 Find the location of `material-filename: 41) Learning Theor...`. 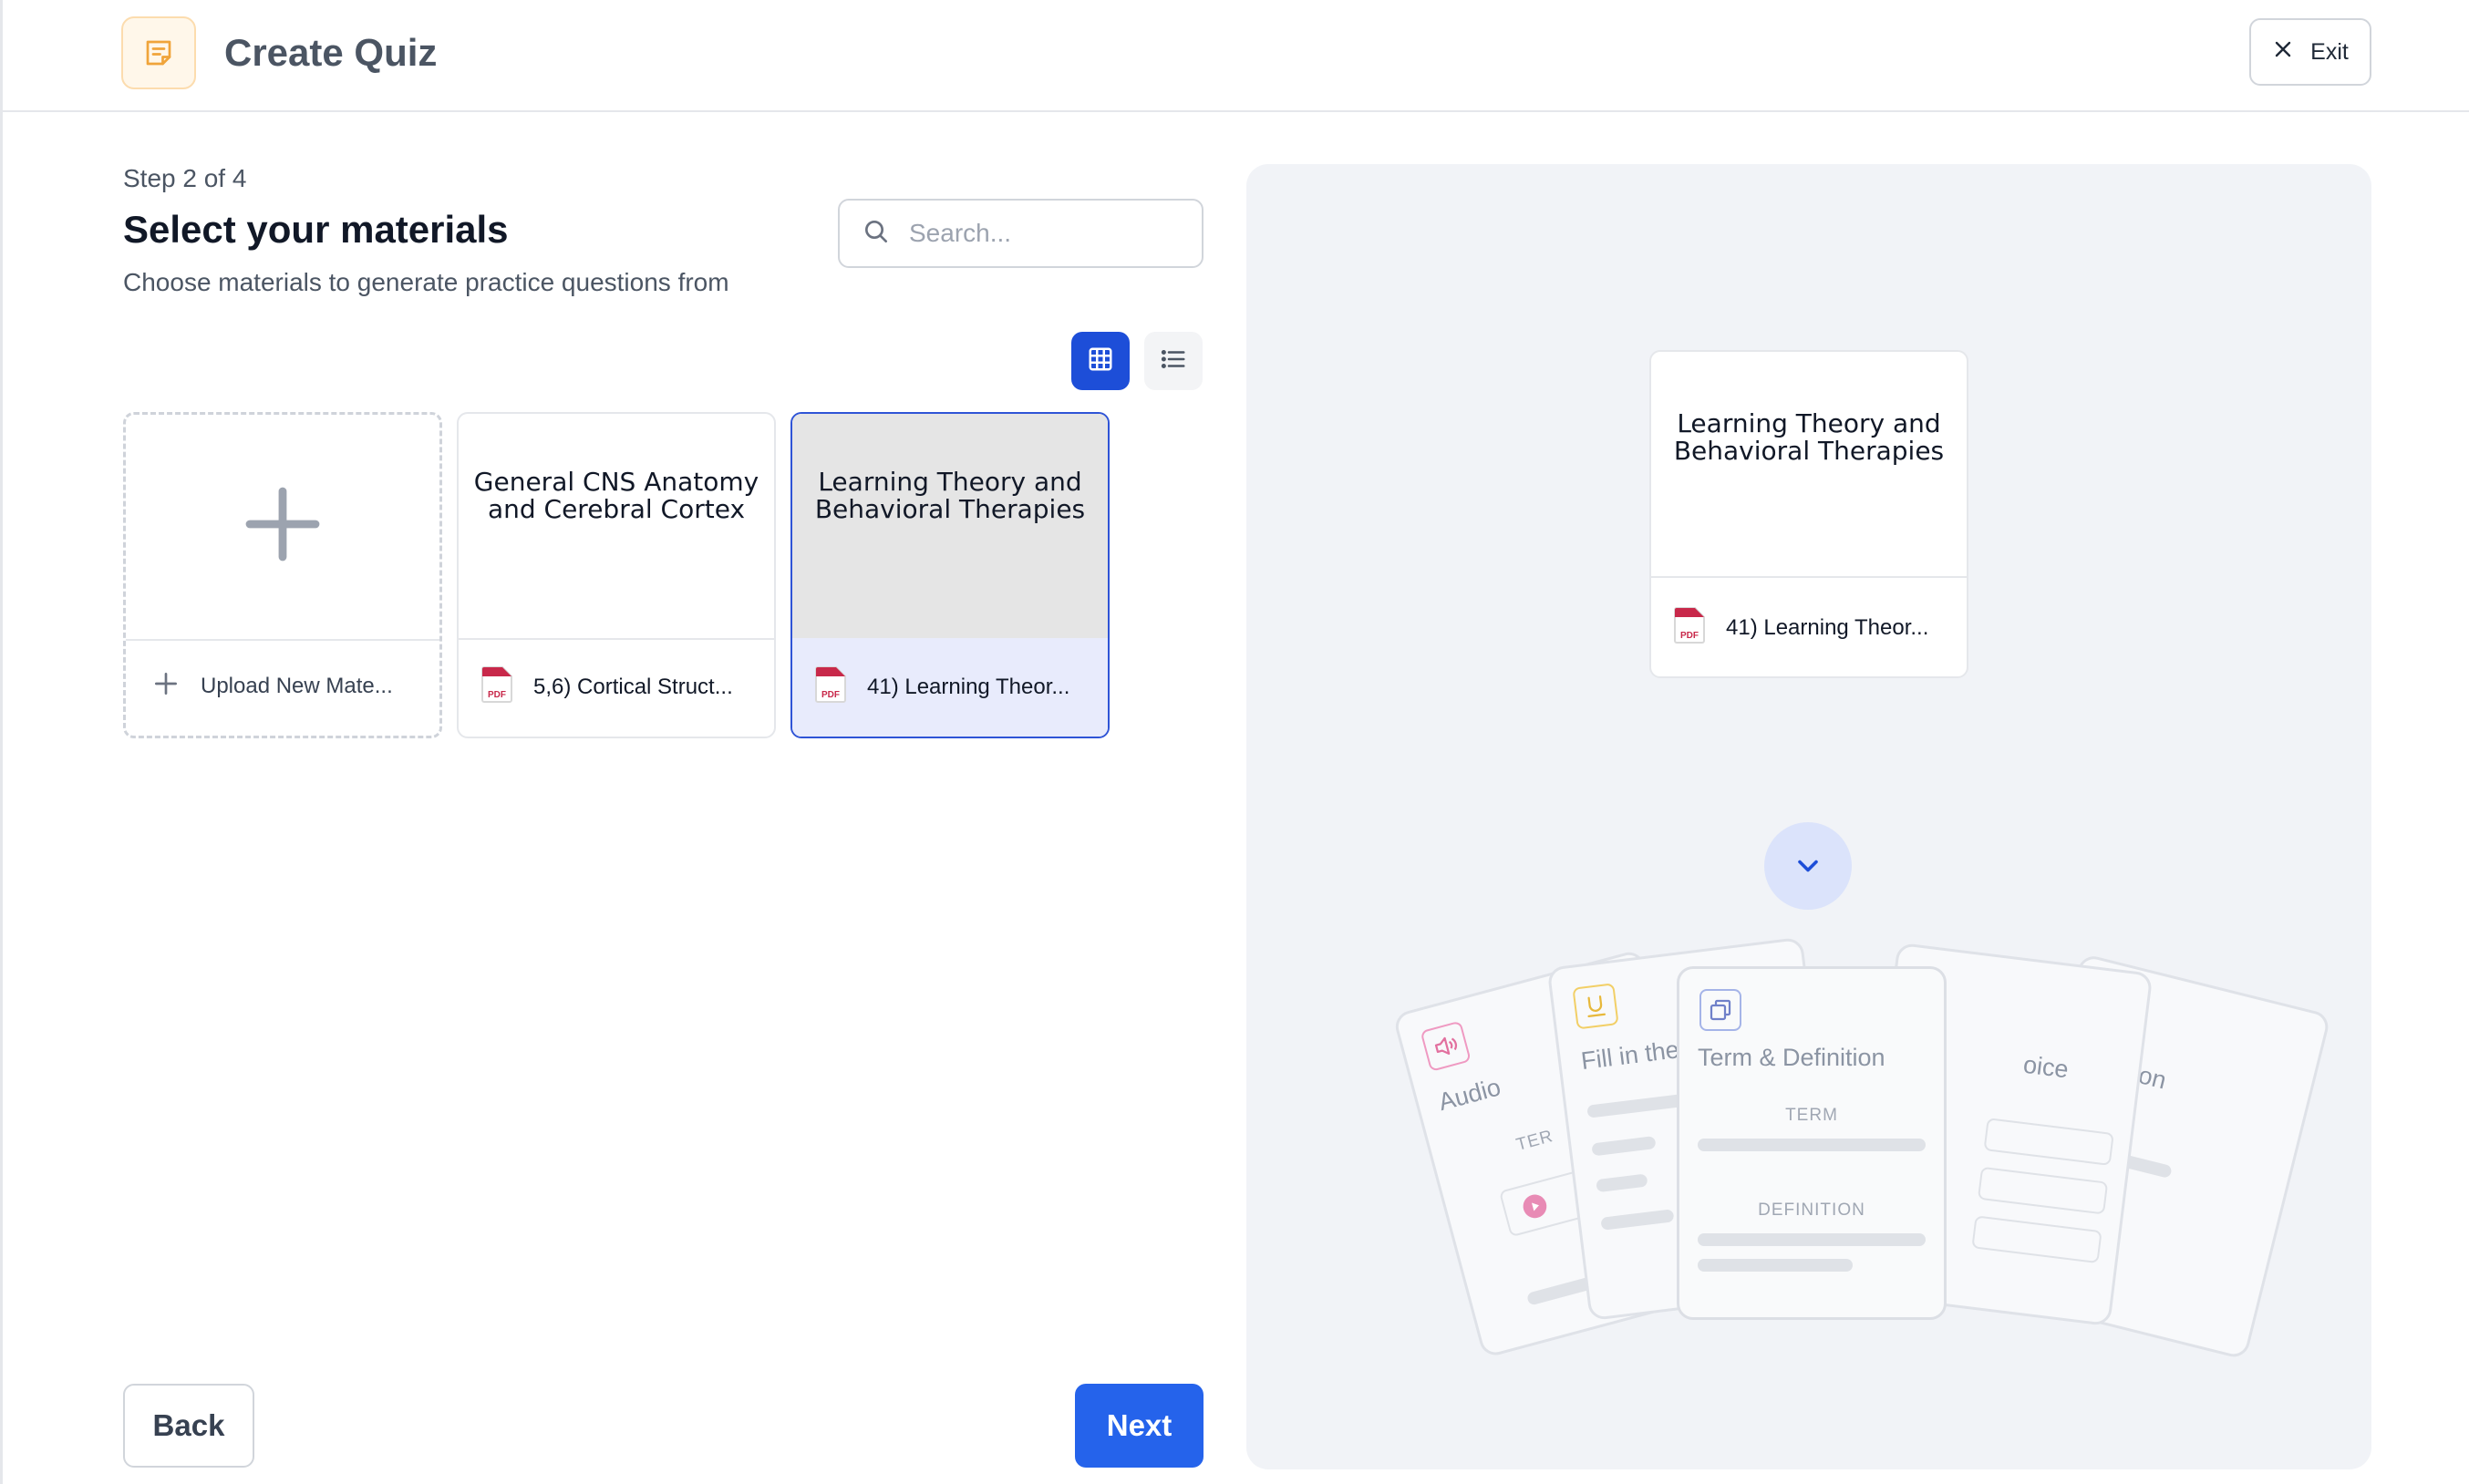

material-filename: 41) Learning Theor... is located at coordinates (969, 687).